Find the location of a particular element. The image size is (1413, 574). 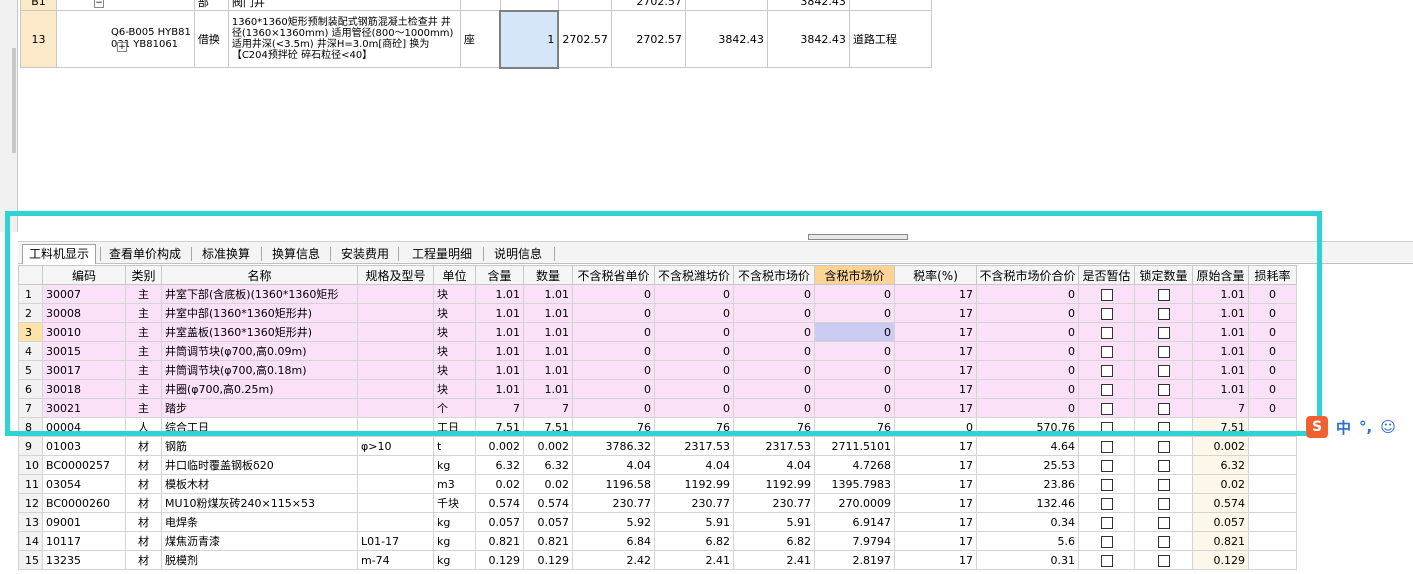

province-price-cell: 5.92 is located at coordinates (613, 522).